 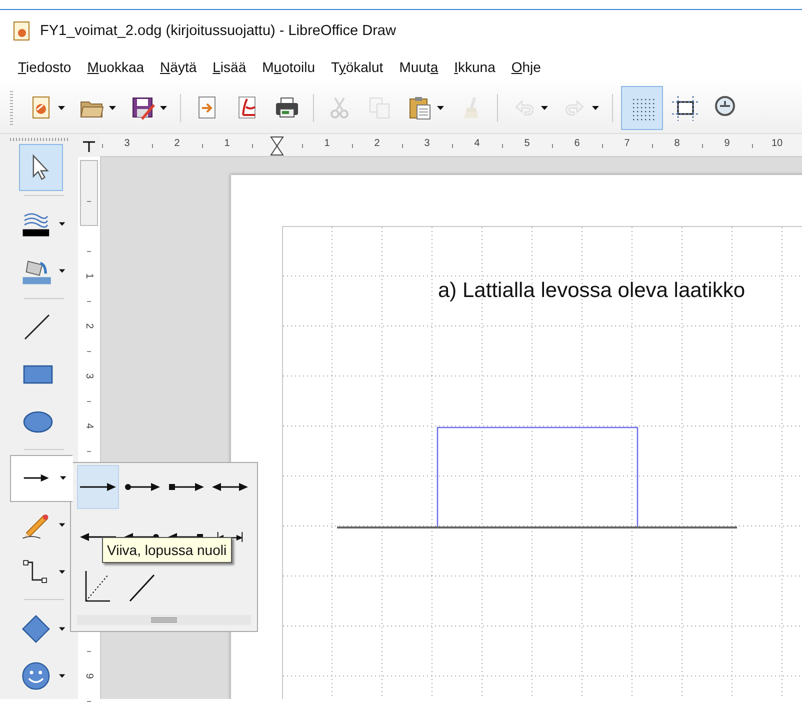 I want to click on ruler-number: 5, so click(x=527, y=143).